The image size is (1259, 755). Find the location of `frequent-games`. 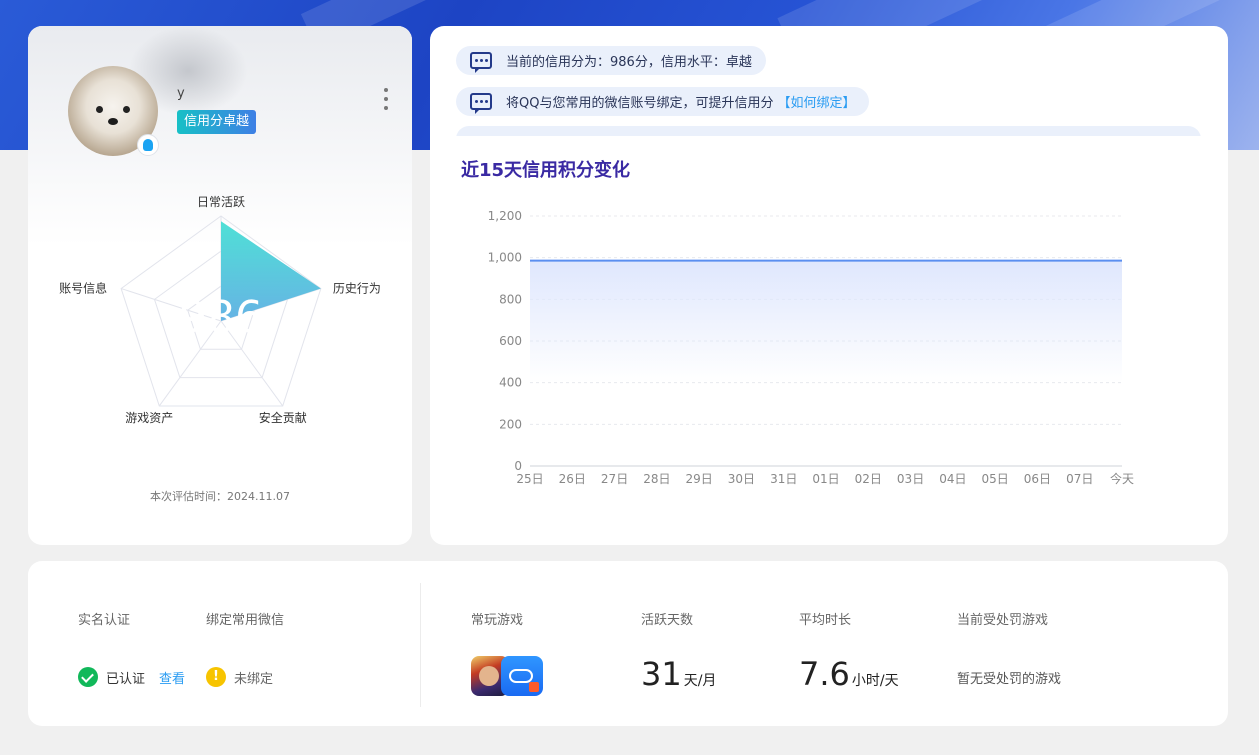

frequent-games is located at coordinates (507, 676).